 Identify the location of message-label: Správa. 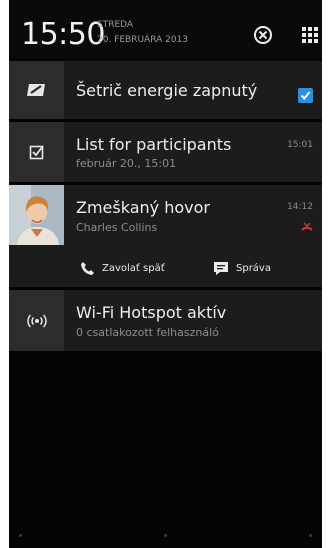
(253, 268).